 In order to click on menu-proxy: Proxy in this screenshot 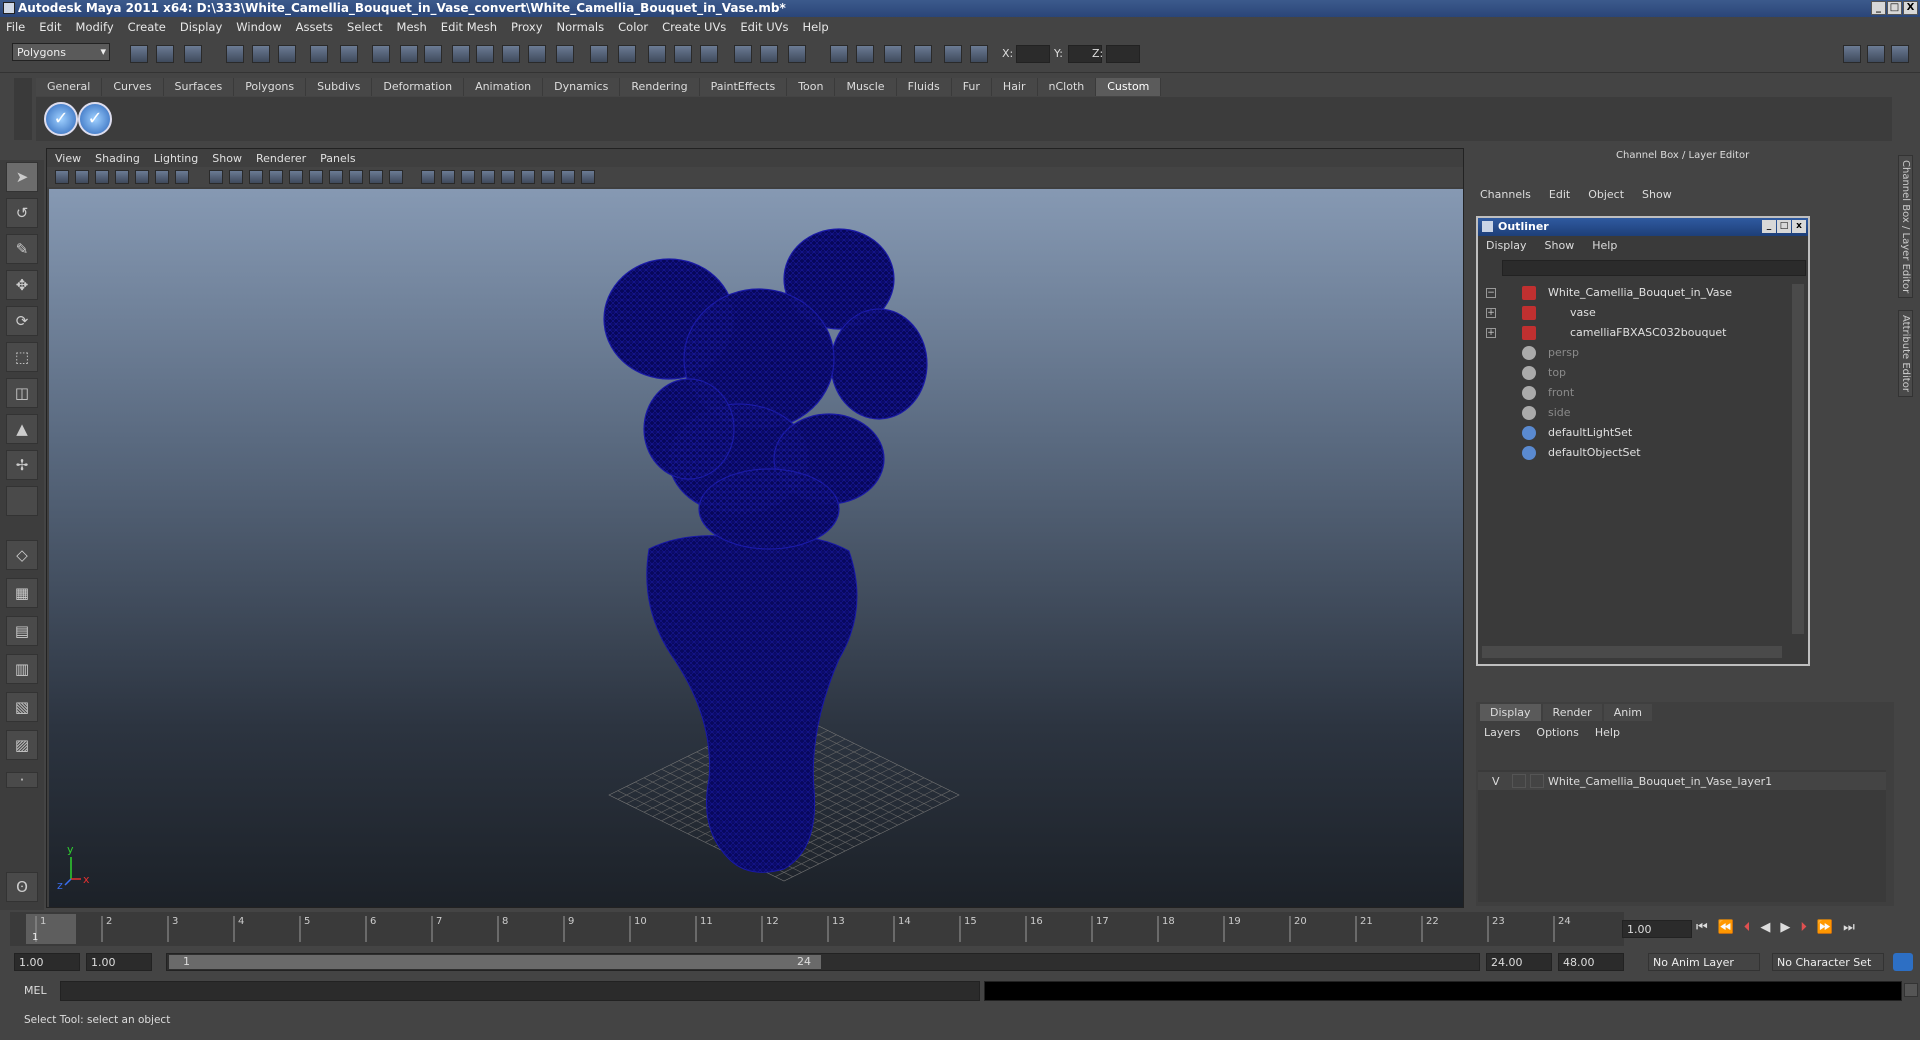, I will do `click(527, 27)`.